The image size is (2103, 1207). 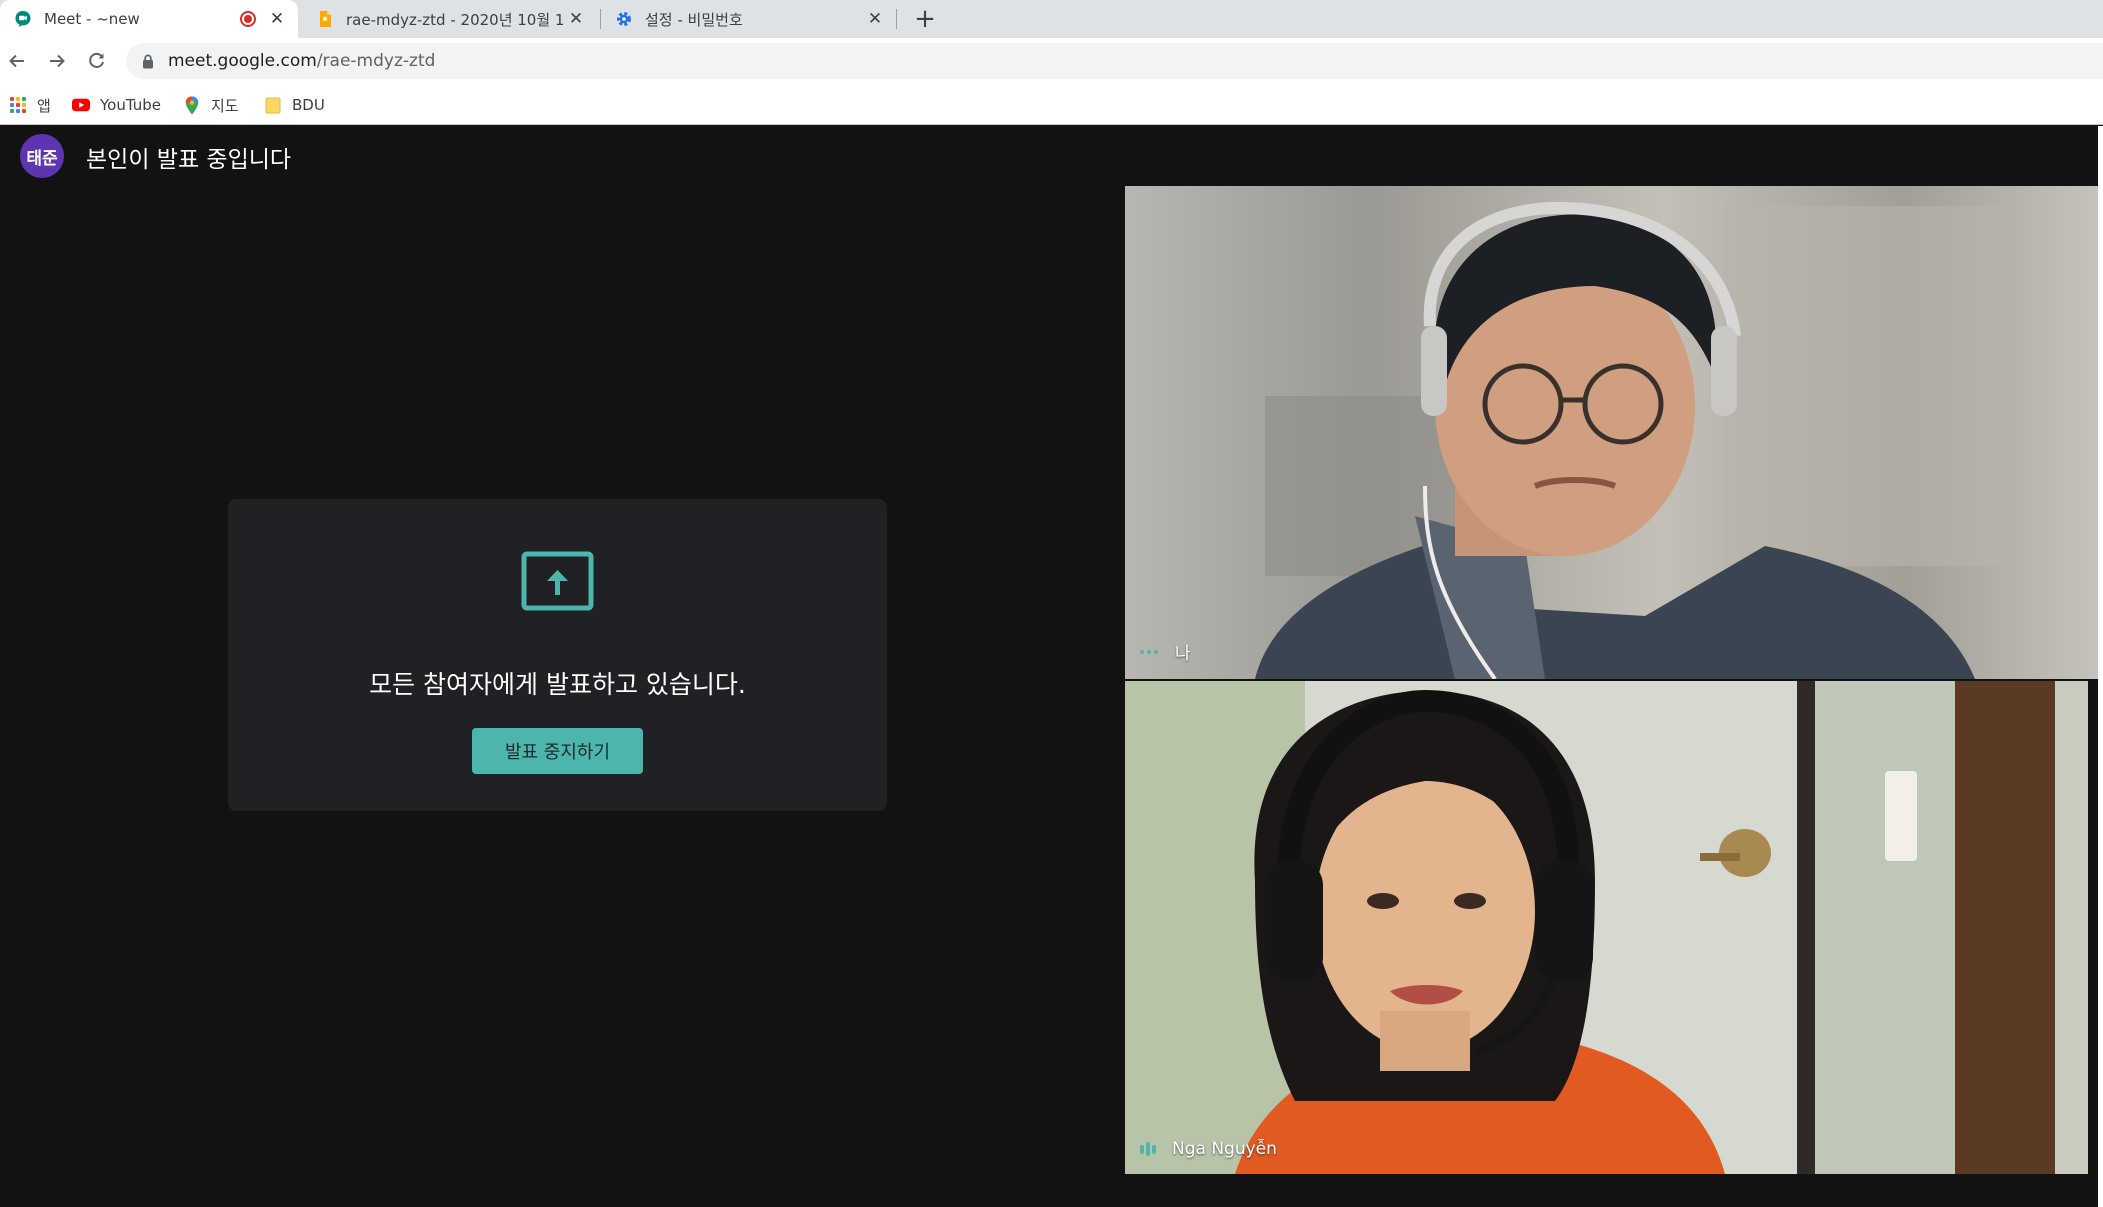 What do you see at coordinates (1165, 651) in the screenshot?
I see `participant-label: 나` at bounding box center [1165, 651].